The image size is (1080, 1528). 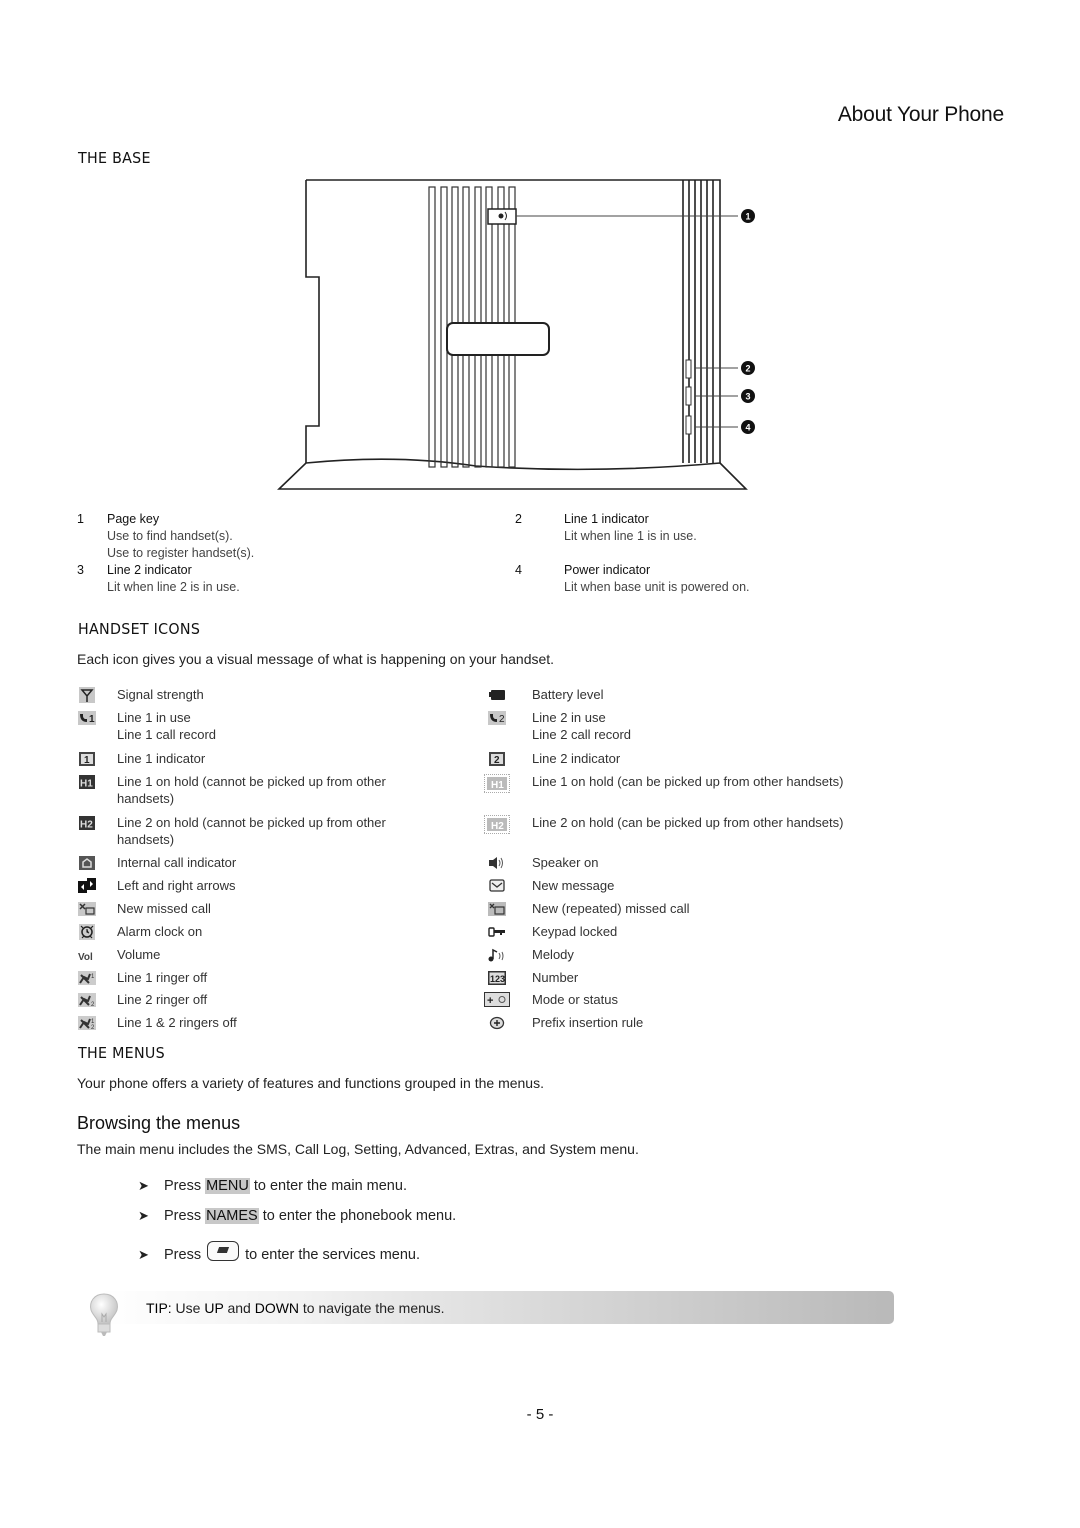 What do you see at coordinates (87, 1022) in the screenshot?
I see `both-ringers-off-icon: 12` at bounding box center [87, 1022].